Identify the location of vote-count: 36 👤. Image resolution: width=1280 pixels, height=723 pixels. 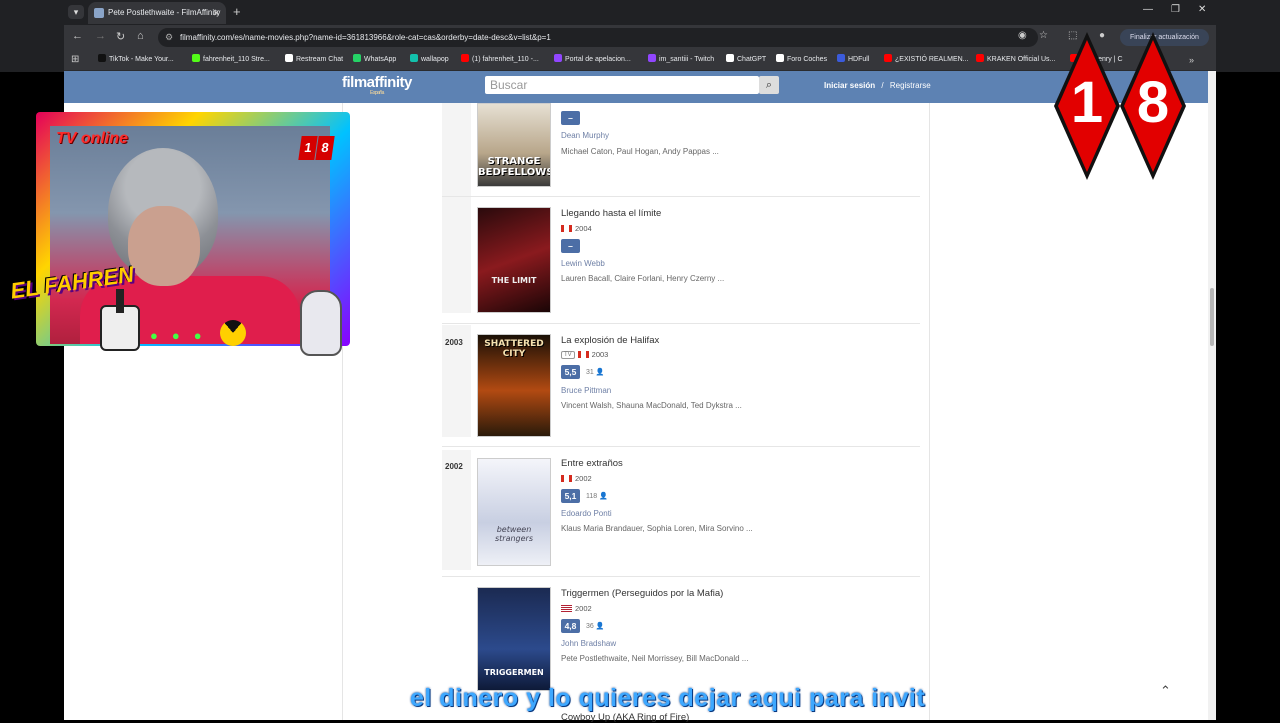
(595, 626).